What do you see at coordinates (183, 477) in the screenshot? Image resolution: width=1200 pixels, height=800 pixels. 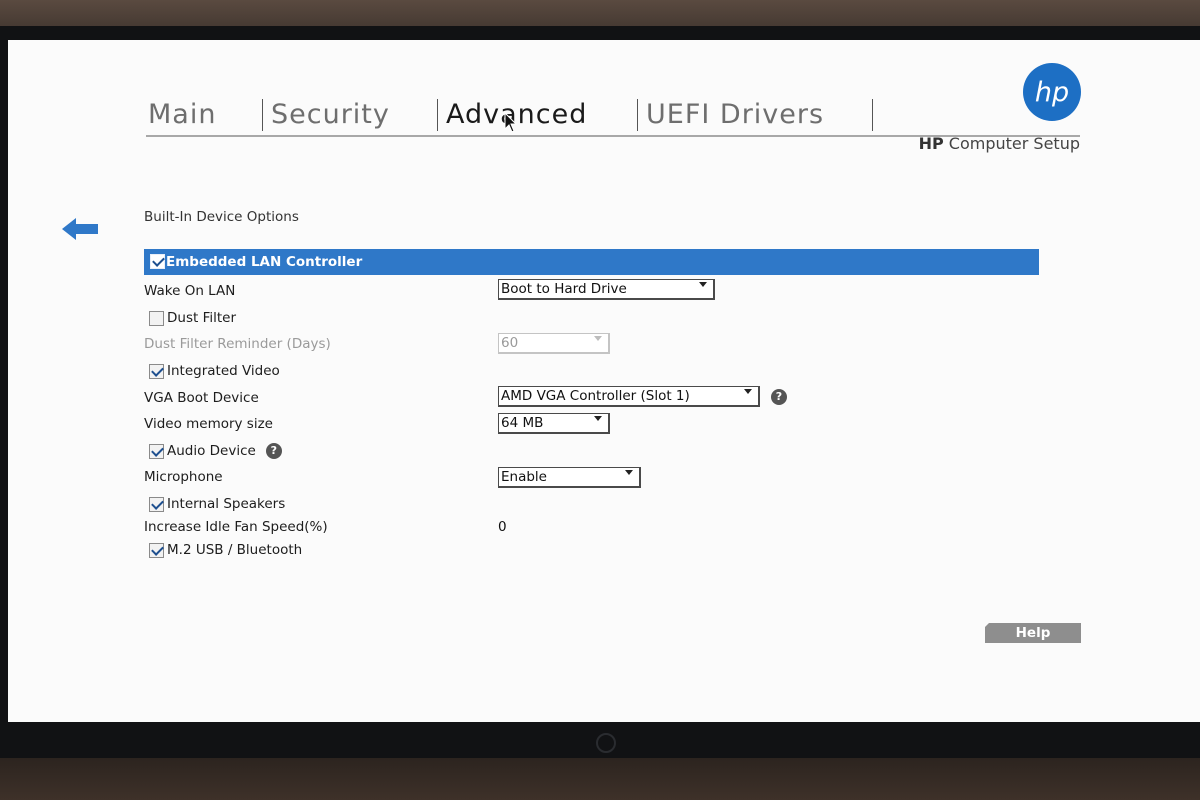 I see `microphone-label: Microphone` at bounding box center [183, 477].